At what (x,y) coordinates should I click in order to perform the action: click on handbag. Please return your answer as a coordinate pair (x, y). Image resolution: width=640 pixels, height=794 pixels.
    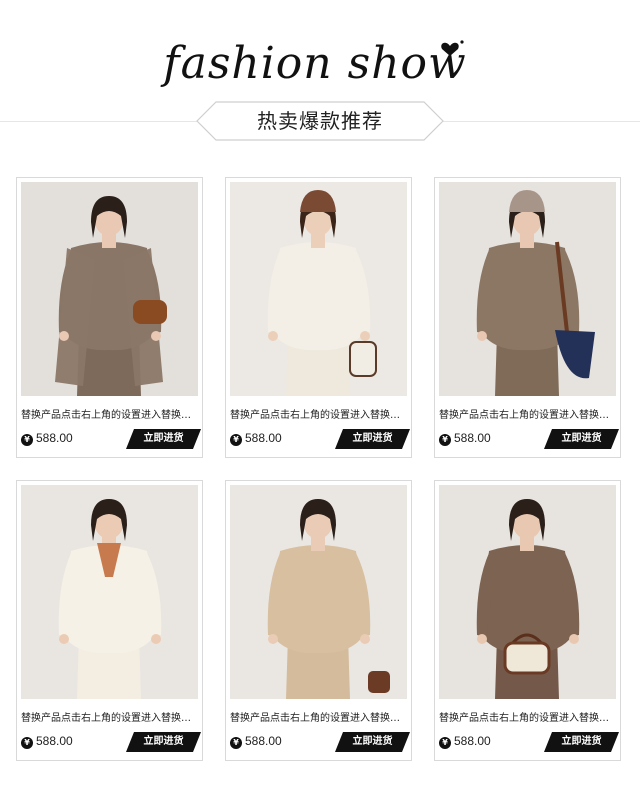
    Looking at the image, I should click on (150, 312).